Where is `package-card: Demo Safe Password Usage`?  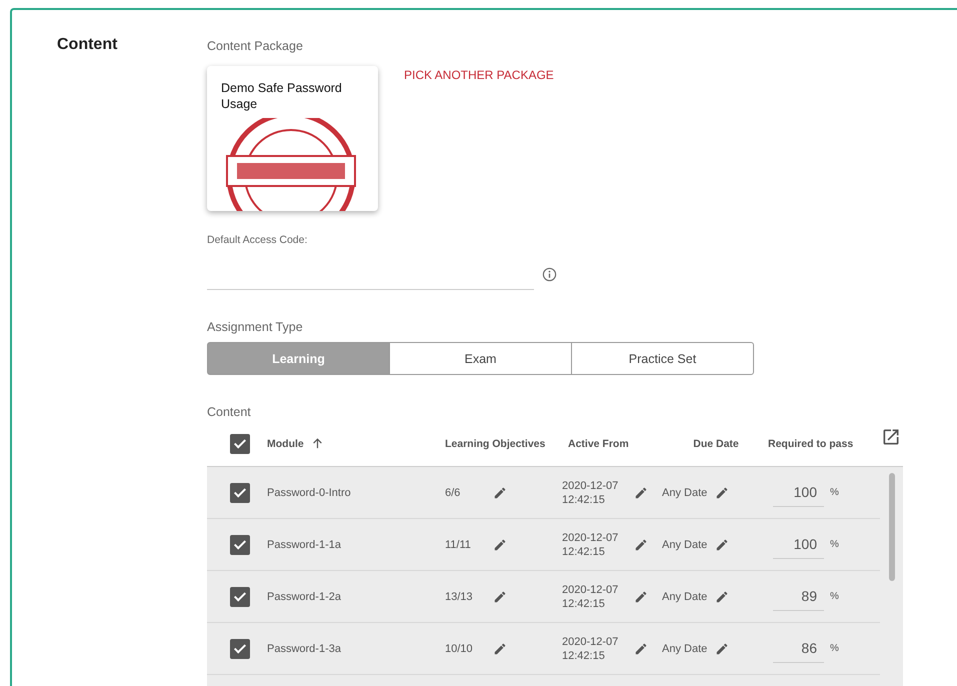 package-card: Demo Safe Password Usage is located at coordinates (292, 138).